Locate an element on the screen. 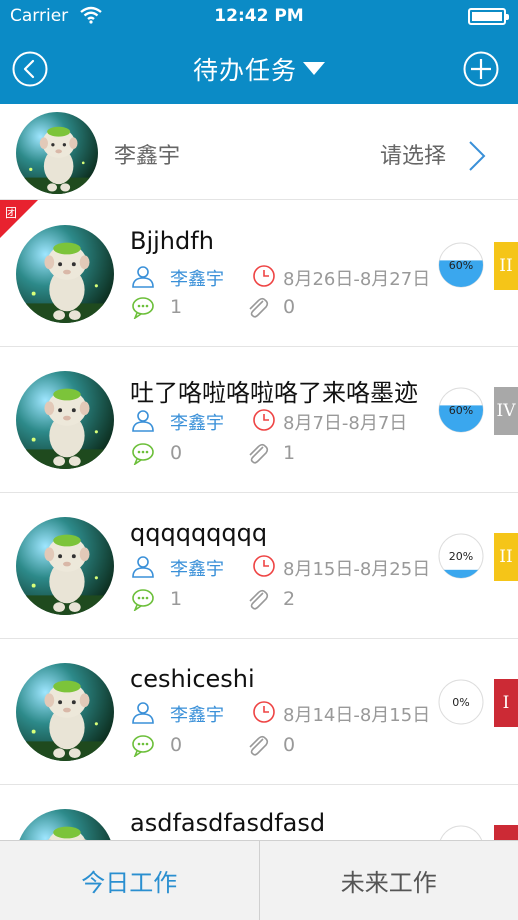 The image size is (518, 920). bottom-tab-bar: 今日工作 未来工作 is located at coordinates (259, 880).